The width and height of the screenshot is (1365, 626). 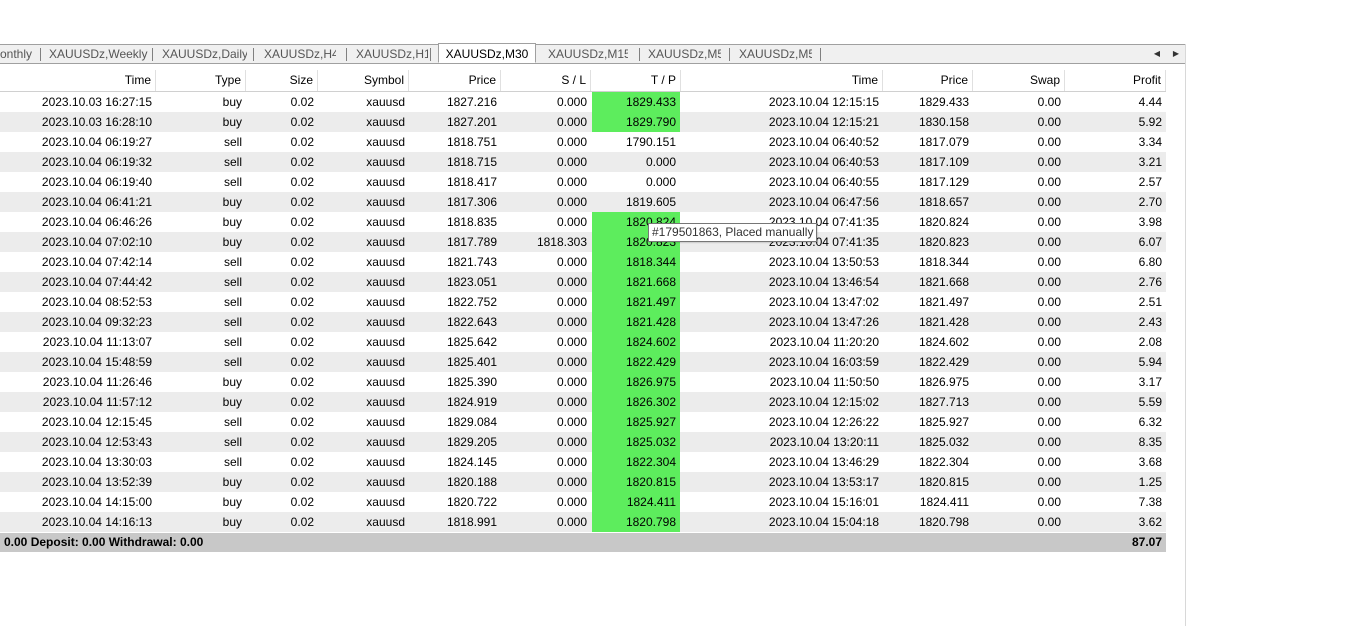 I want to click on cell-tp: 1824.602, so click(x=636, y=342).